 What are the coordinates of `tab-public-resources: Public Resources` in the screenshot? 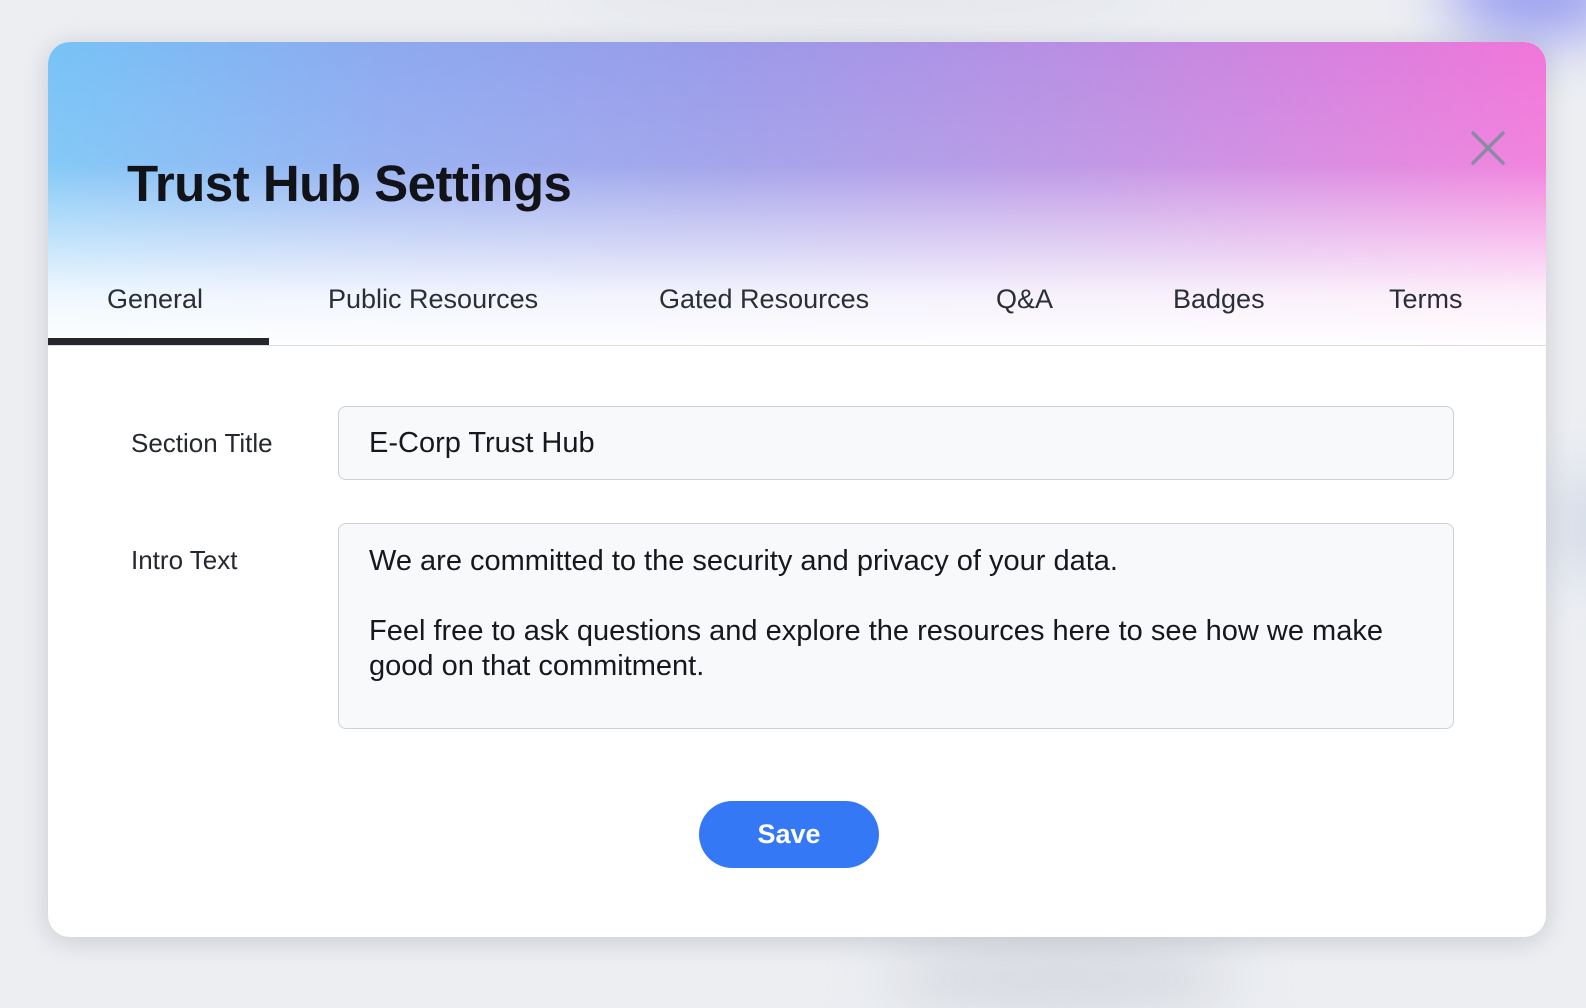 It's located at (433, 299).